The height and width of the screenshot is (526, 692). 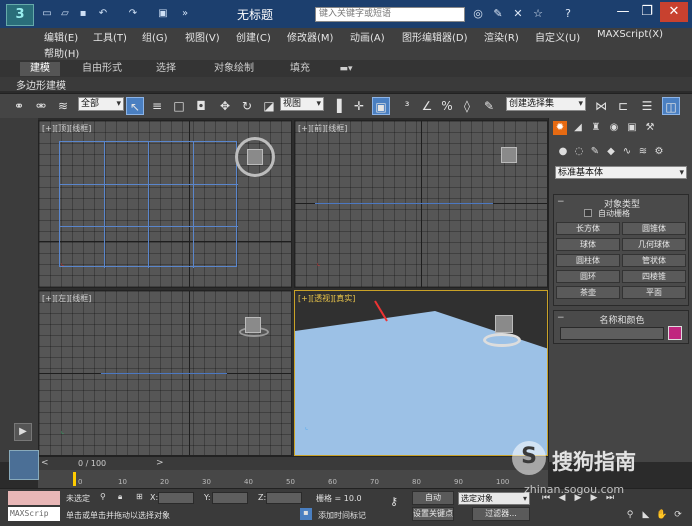 I want to click on align-icon: ⊏, so click(x=623, y=106).